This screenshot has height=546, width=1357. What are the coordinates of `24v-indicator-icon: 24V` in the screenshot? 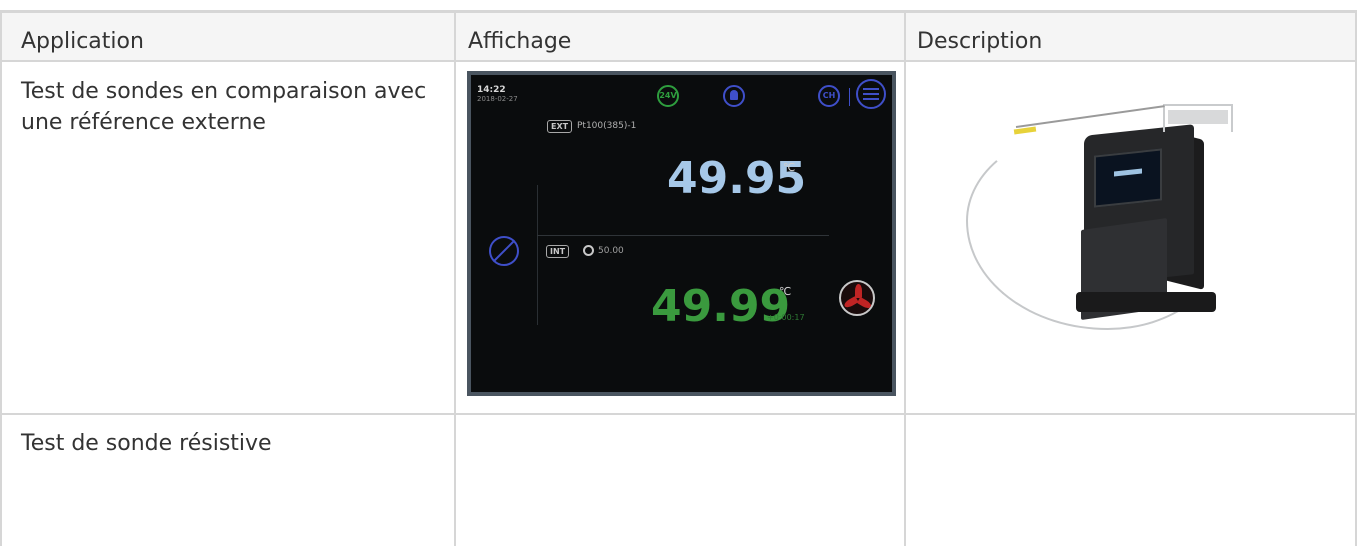 It's located at (668, 96).